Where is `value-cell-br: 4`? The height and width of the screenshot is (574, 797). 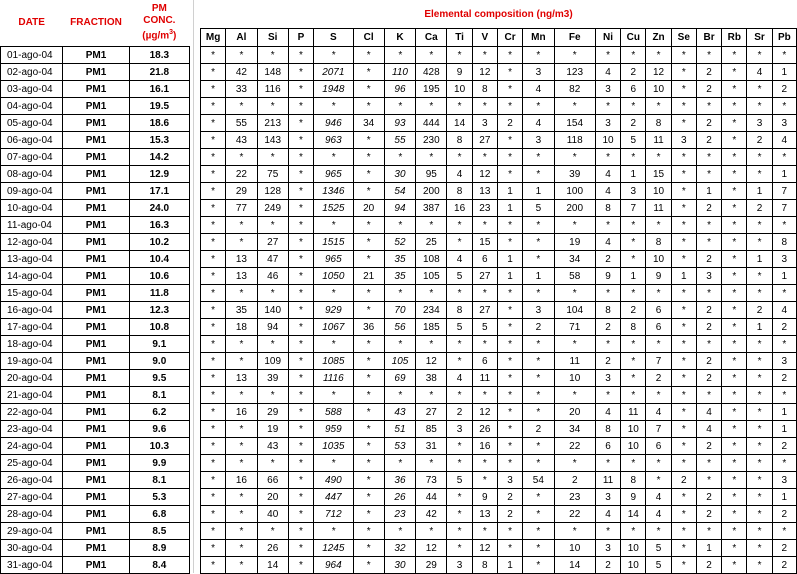
value-cell-br: 4 is located at coordinates (709, 429).